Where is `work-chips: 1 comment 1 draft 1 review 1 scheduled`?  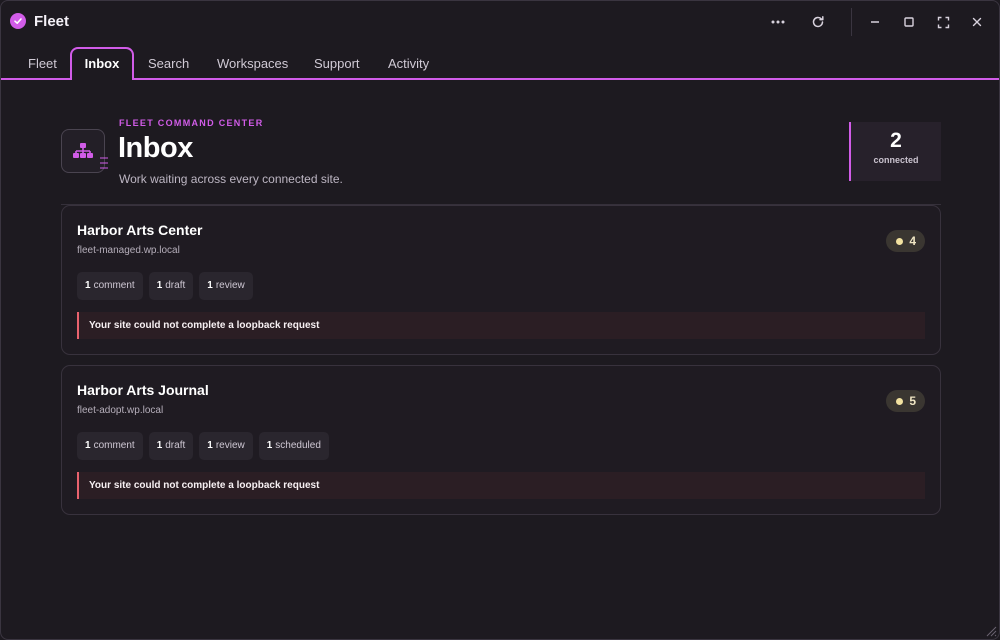 work-chips: 1 comment 1 draft 1 review 1 scheduled is located at coordinates (203, 446).